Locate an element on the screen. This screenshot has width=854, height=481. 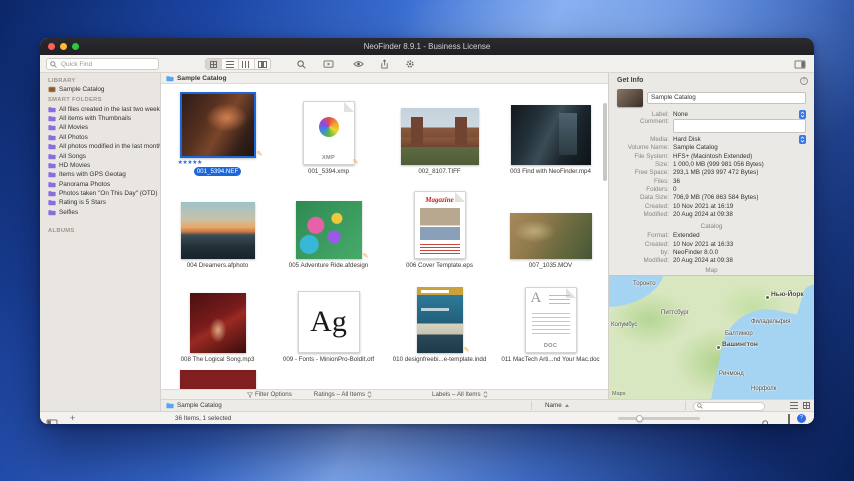
cover-text-lines is located at coordinates (439, 249).